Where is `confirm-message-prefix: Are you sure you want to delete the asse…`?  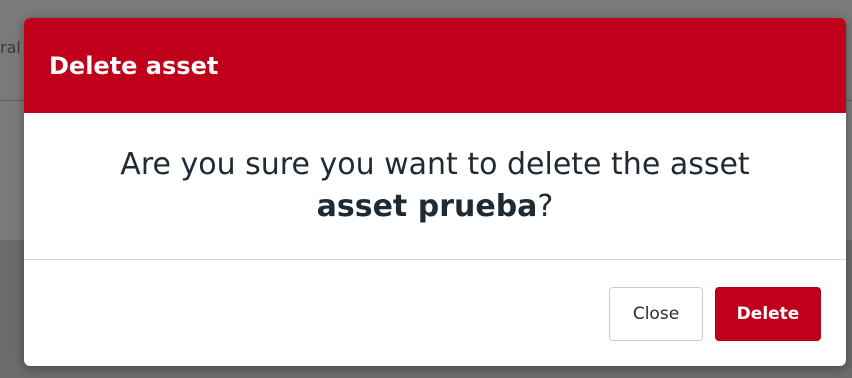 confirm-message-prefix: Are you sure you want to delete the asse… is located at coordinates (435, 164).